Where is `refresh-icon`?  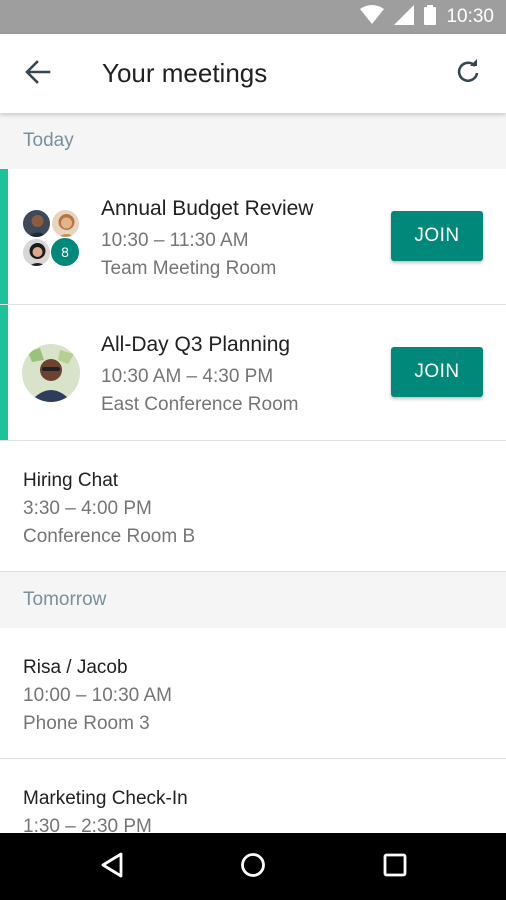 refresh-icon is located at coordinates (468, 74).